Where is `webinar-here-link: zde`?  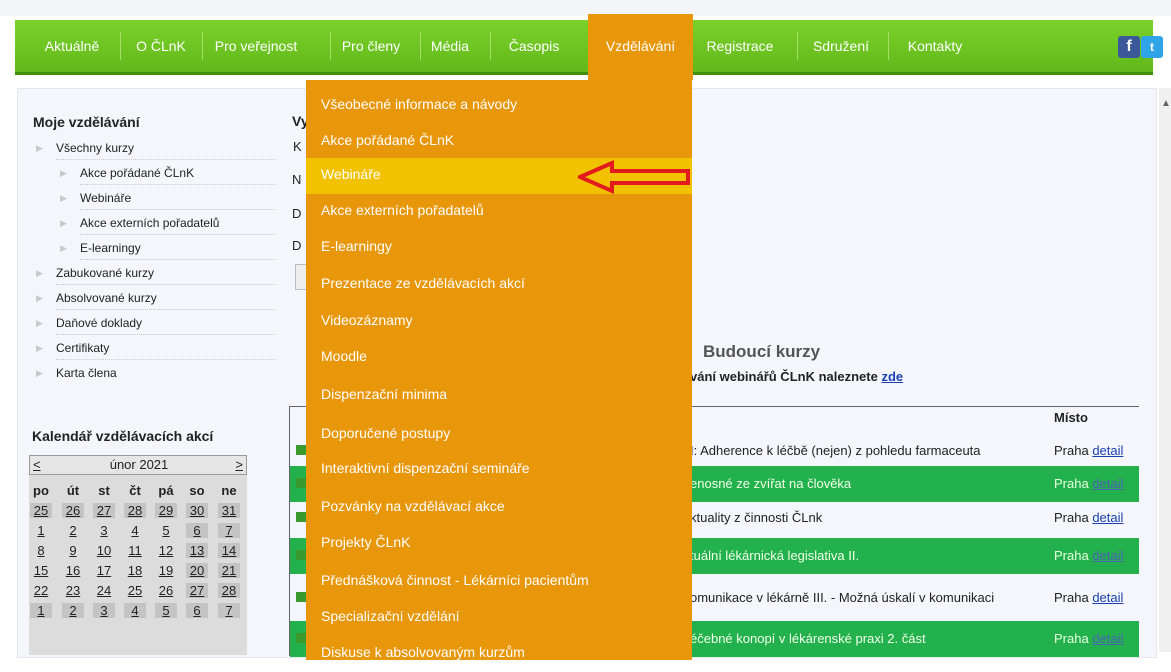 webinar-here-link: zde is located at coordinates (892, 376).